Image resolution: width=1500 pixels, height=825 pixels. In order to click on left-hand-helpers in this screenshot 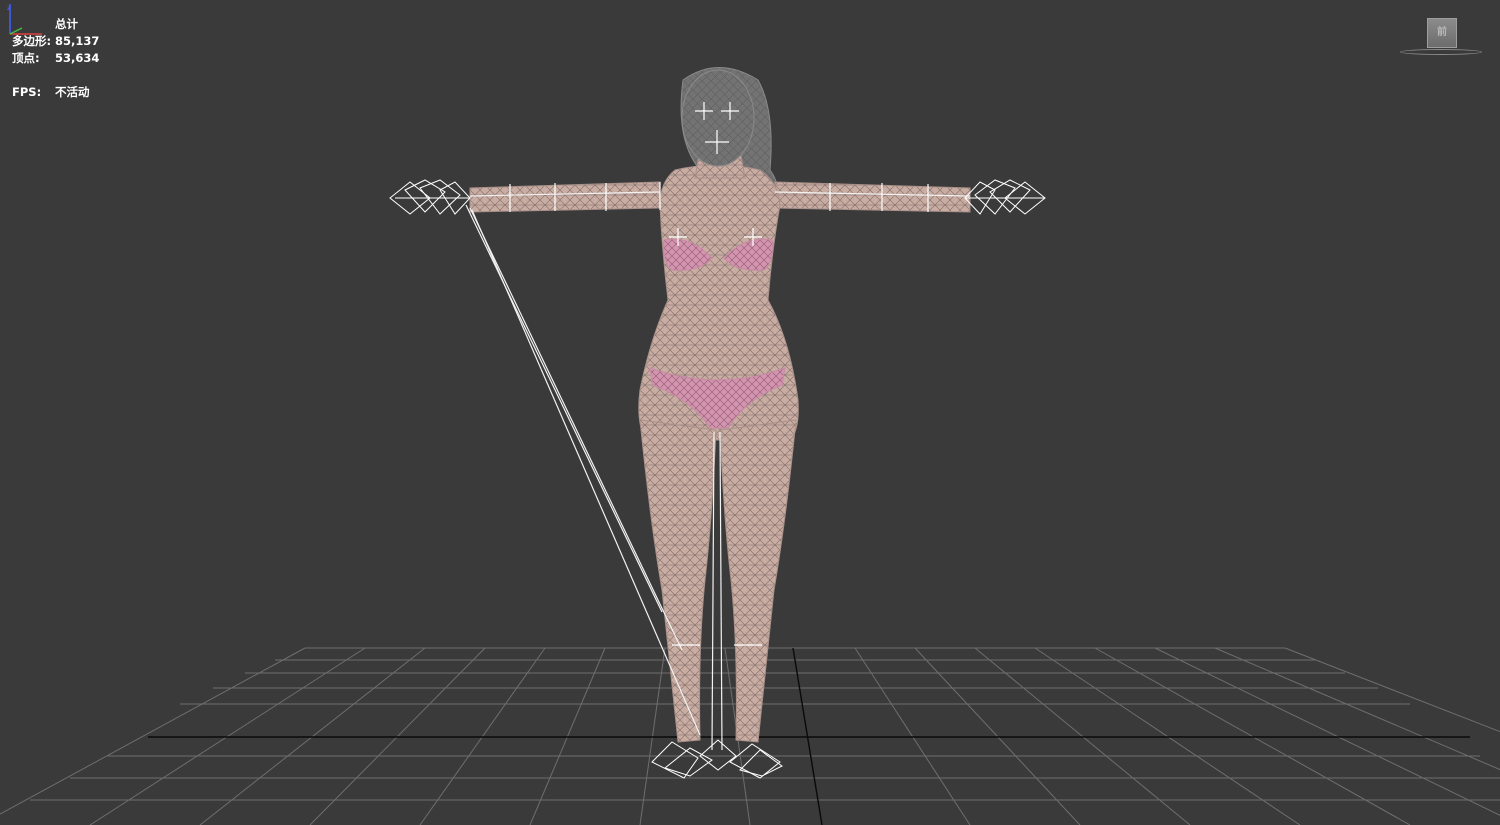, I will do `click(430, 197)`.